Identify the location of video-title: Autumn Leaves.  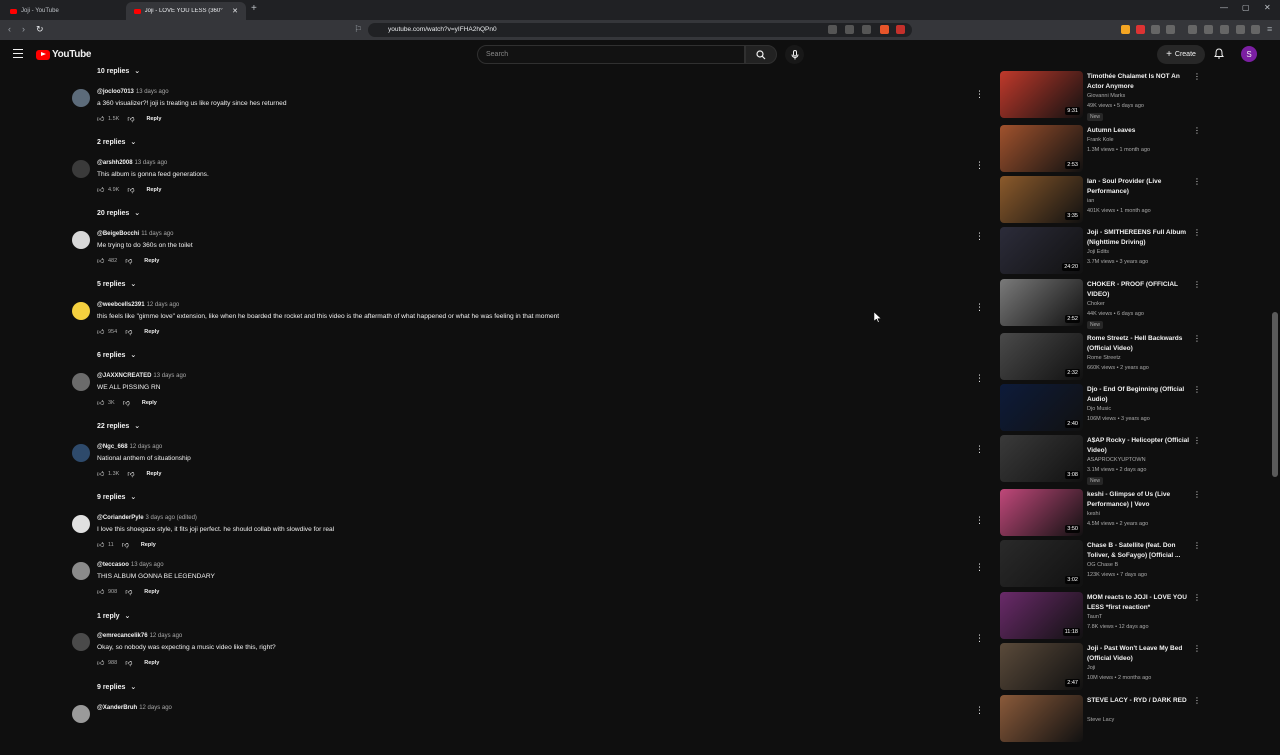
(1139, 131).